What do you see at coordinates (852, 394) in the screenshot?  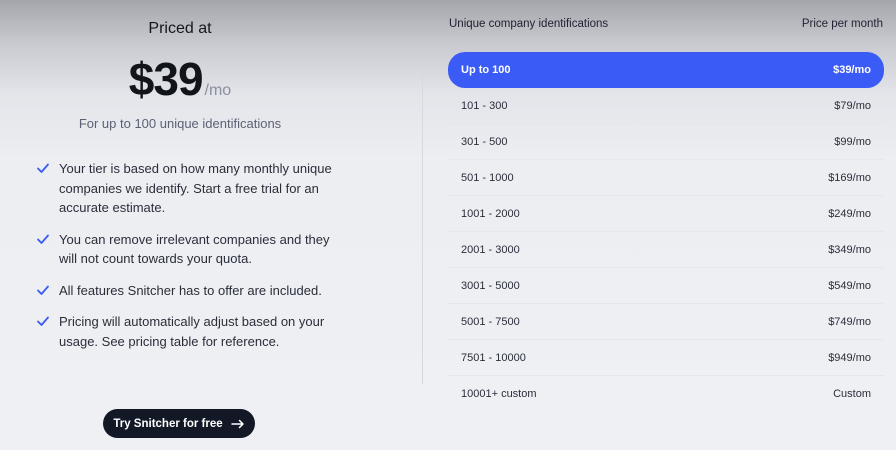 I see `row-price: Custom` at bounding box center [852, 394].